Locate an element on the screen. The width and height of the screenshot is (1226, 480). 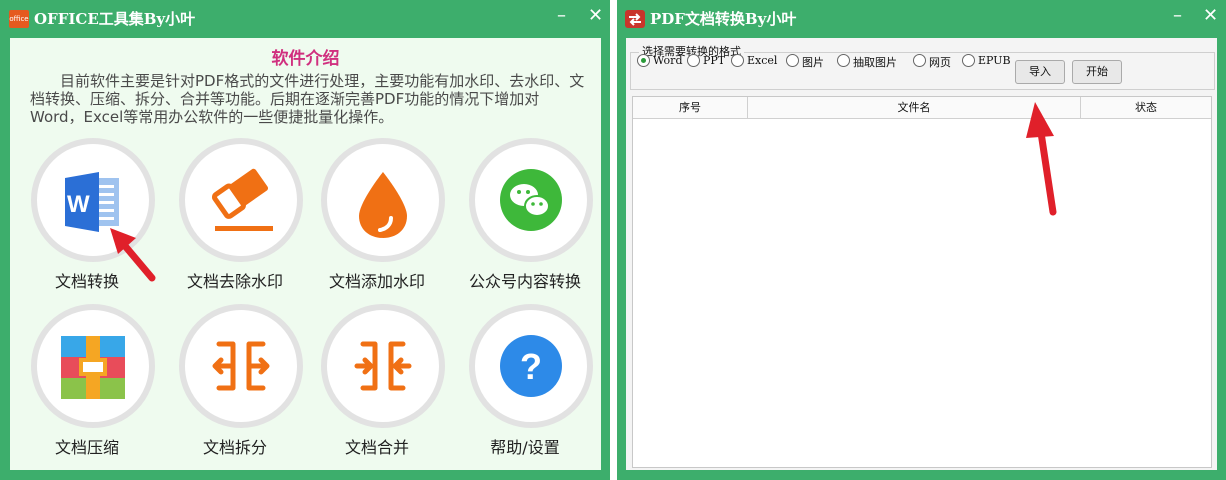
archive-icon is located at coordinates (93, 367).